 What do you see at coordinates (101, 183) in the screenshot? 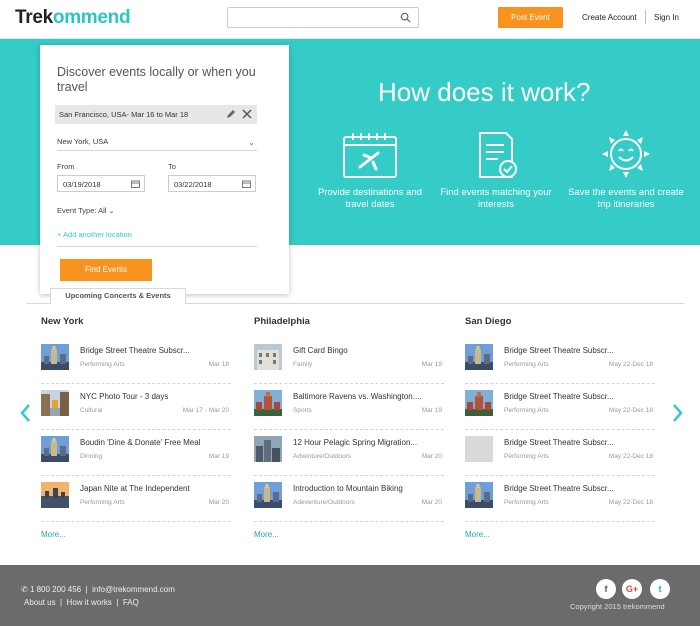
I see `from-date-field: 03/19/2018` at bounding box center [101, 183].